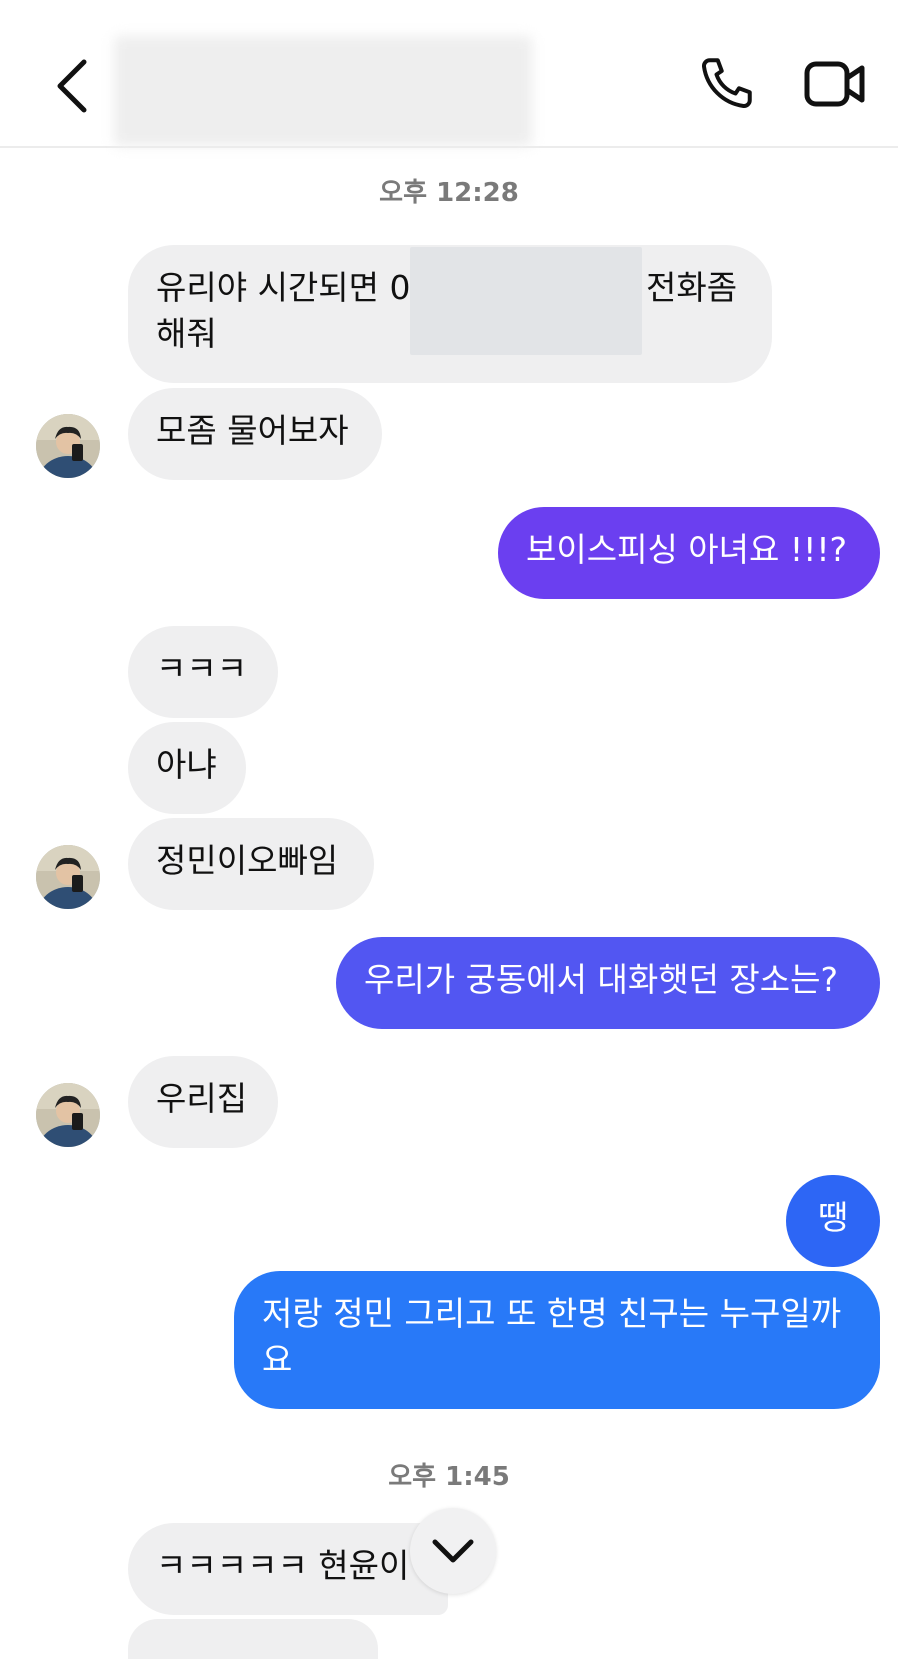 The height and width of the screenshot is (1659, 898). I want to click on voice-call-button, so click(726, 84).